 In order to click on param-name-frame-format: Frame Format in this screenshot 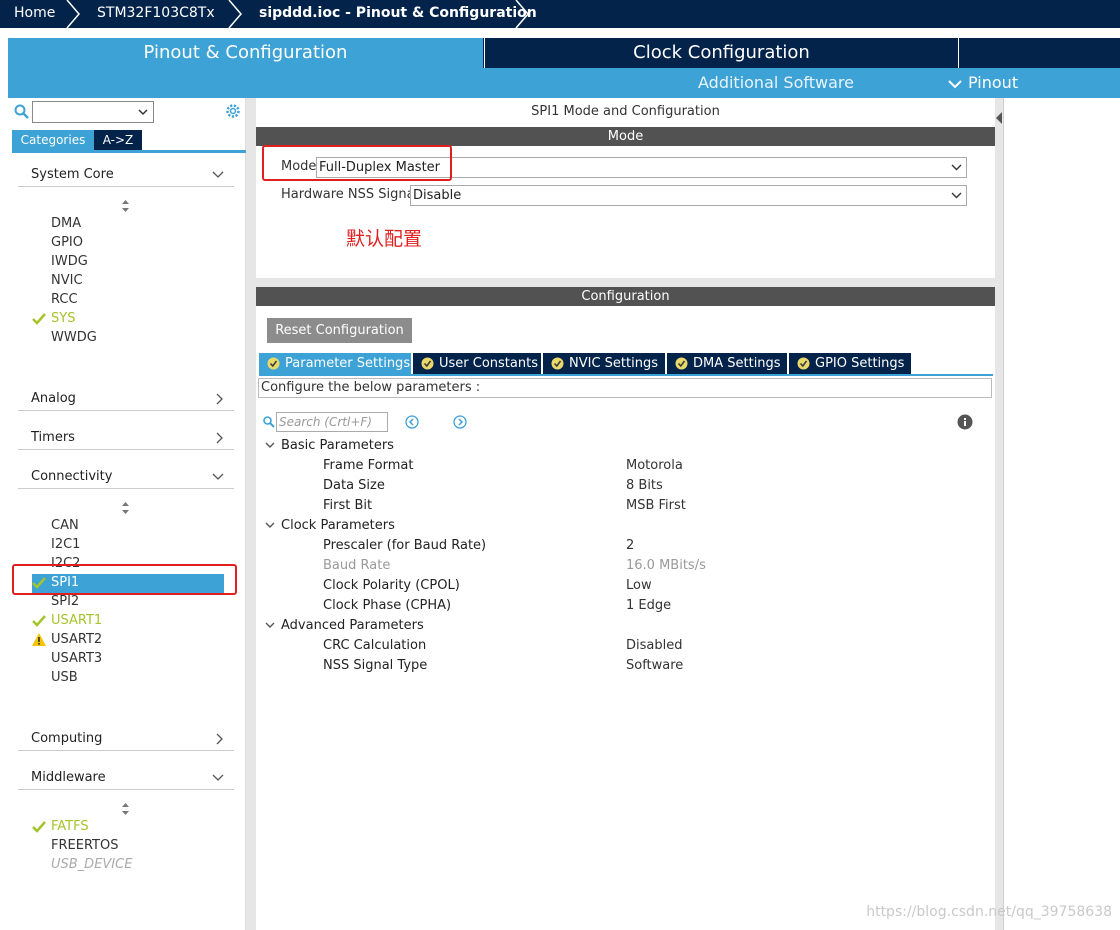, I will do `click(368, 465)`.